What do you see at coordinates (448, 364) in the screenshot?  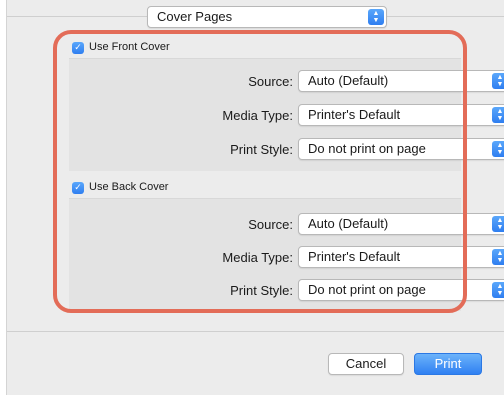 I see `print-button: Print` at bounding box center [448, 364].